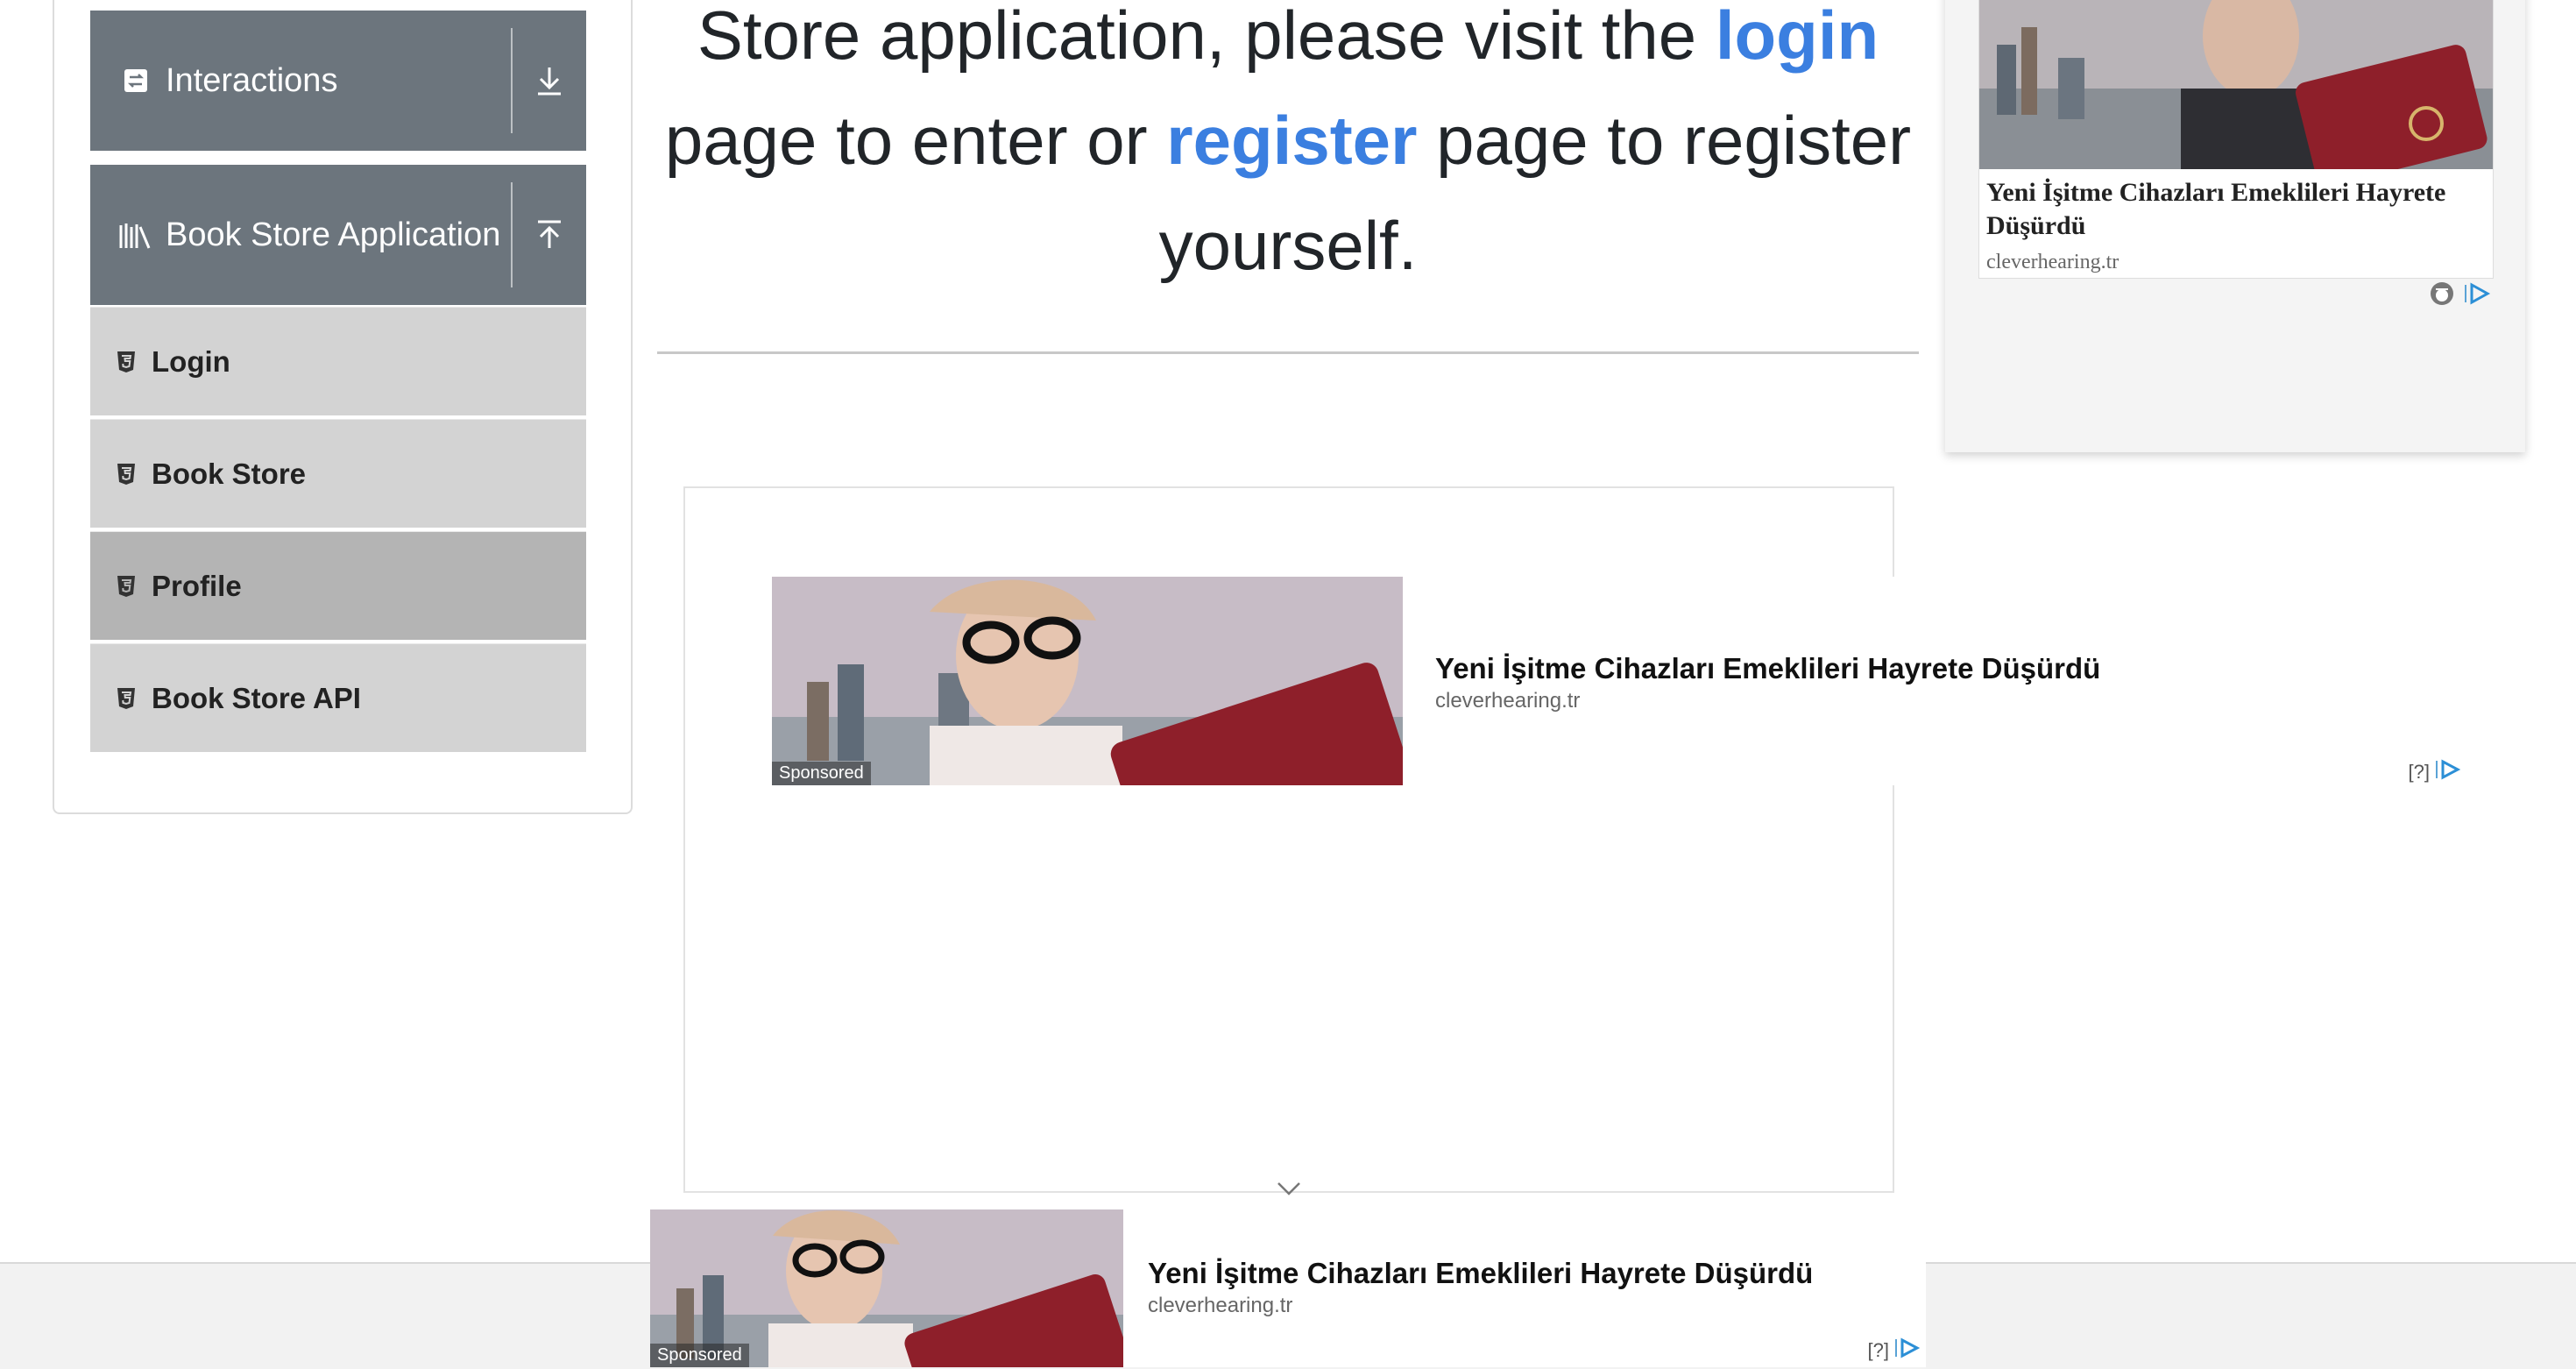 This screenshot has width=2576, height=1369. Describe the element at coordinates (338, 473) in the screenshot. I see `sidebar-item-book-store: Book Store` at that location.